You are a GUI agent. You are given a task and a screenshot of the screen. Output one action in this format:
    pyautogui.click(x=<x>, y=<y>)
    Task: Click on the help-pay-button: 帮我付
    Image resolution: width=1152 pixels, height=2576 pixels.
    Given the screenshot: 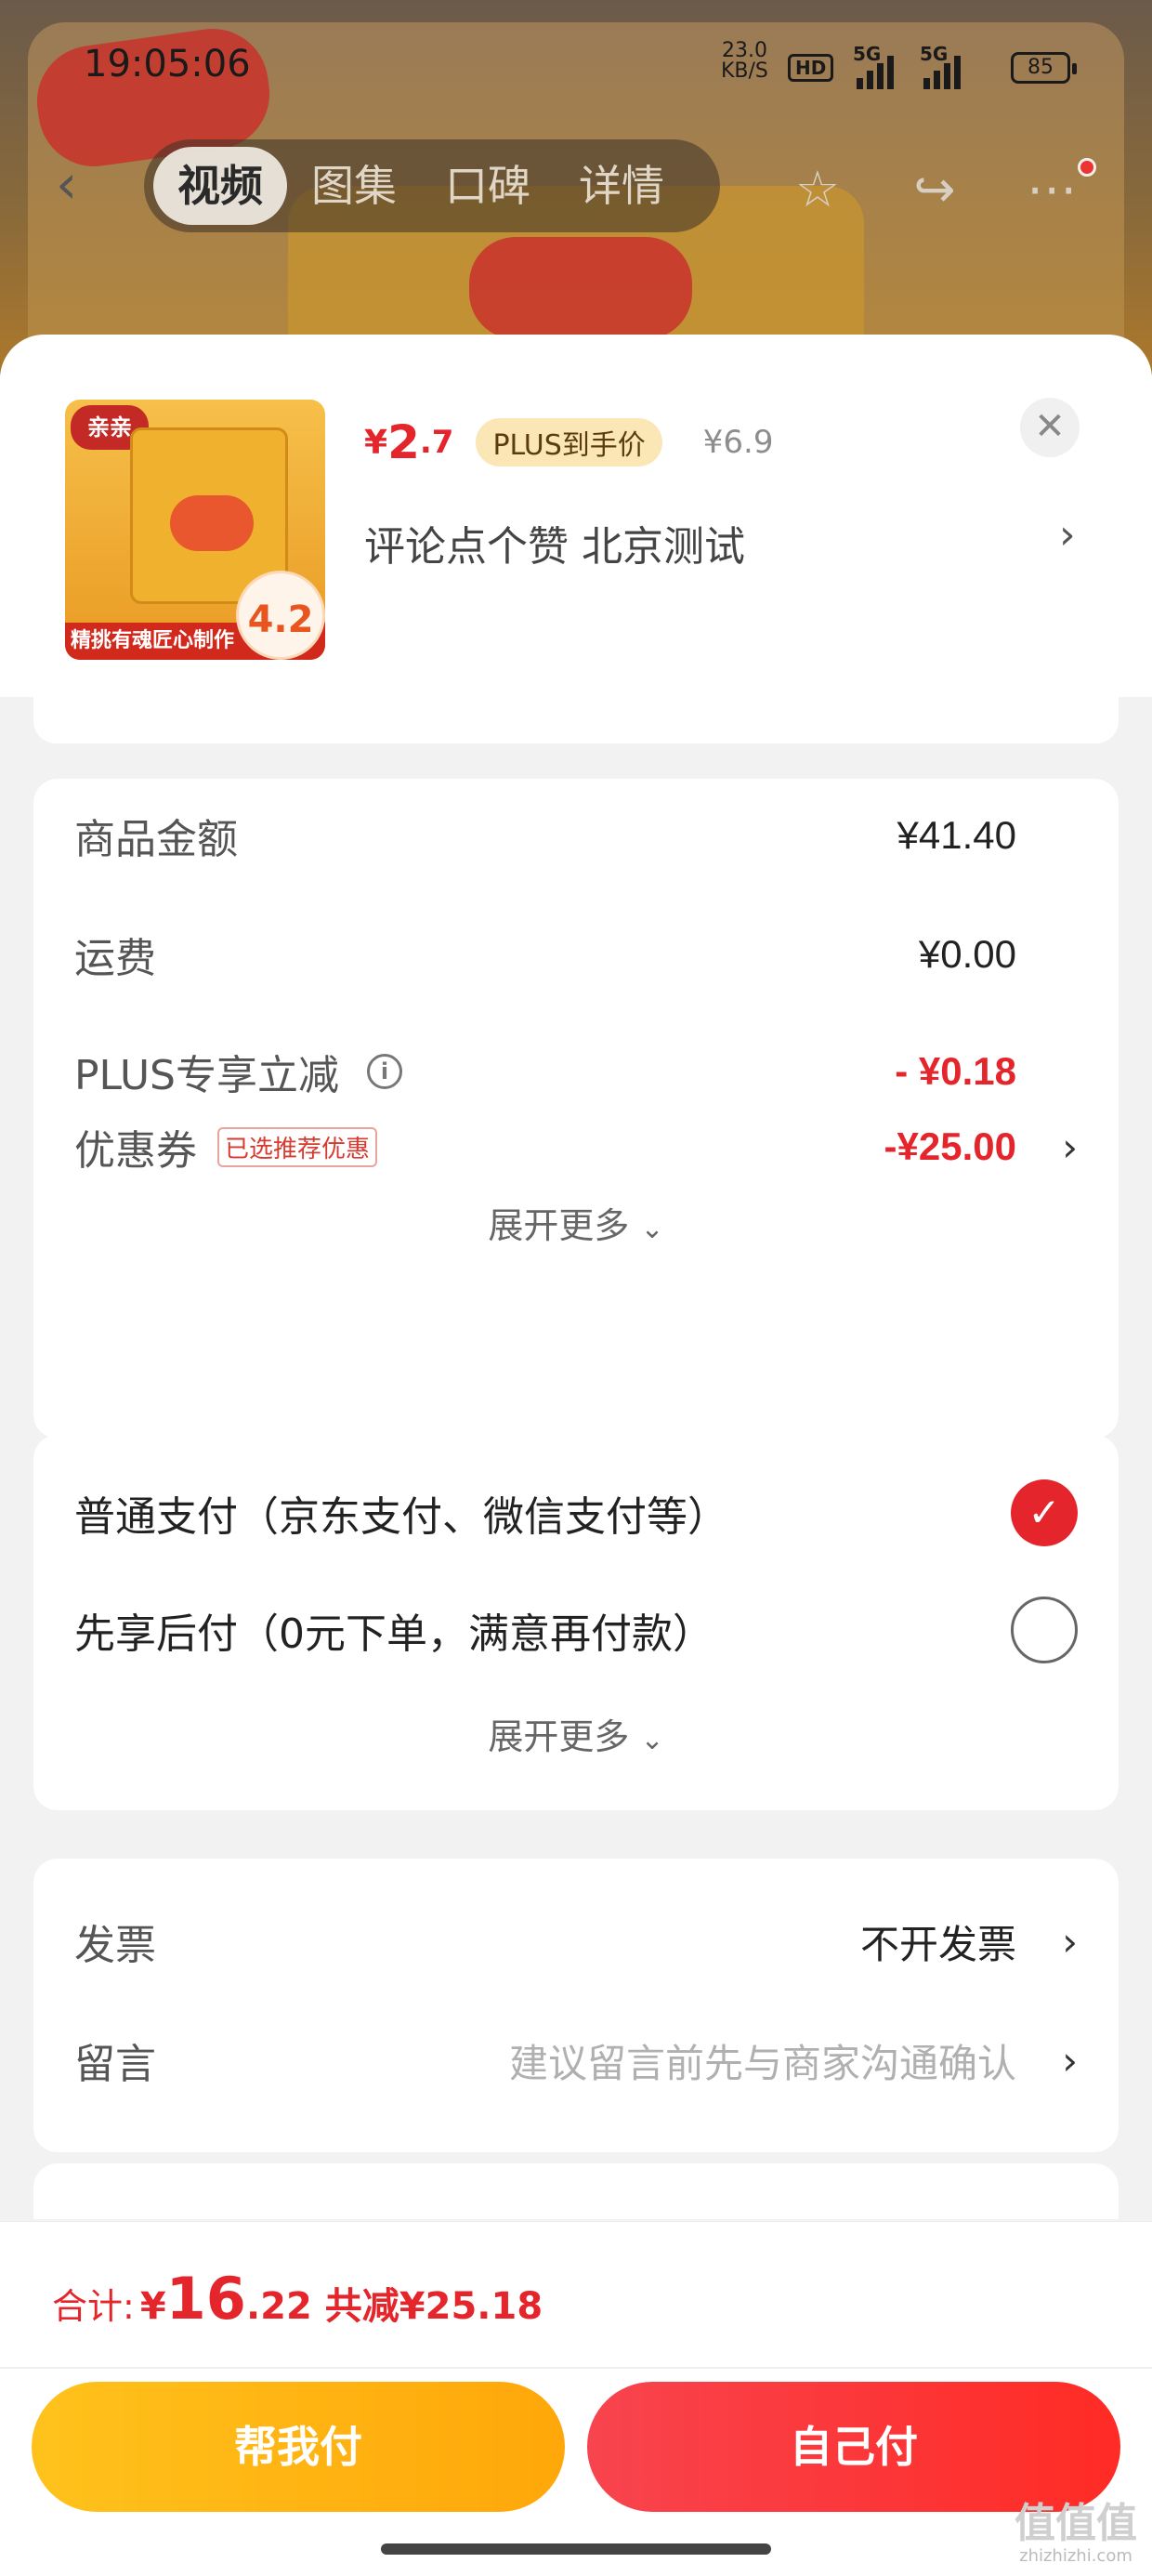 What is the action you would take?
    pyautogui.click(x=298, y=2447)
    